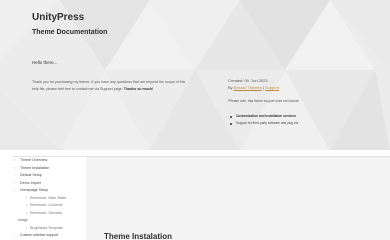  I want to click on sidebar-item-label: Blog/News Template, so click(46, 227).